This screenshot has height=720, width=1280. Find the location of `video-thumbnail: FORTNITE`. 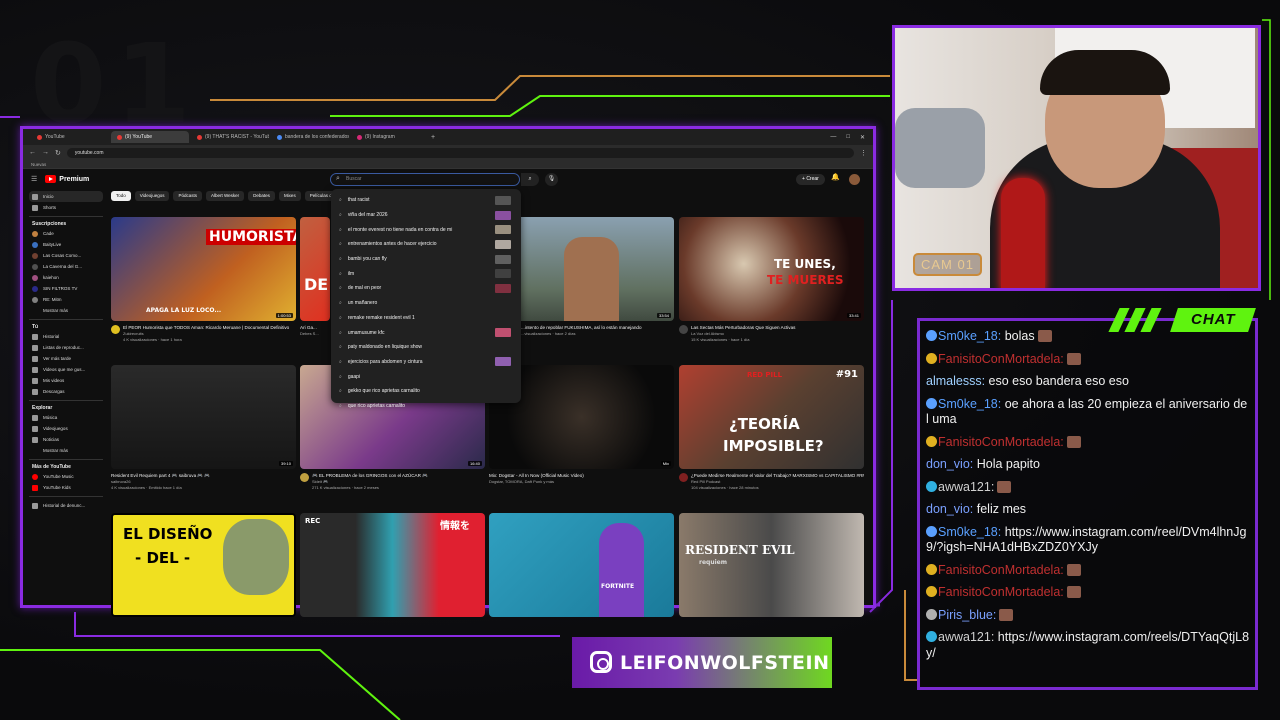

video-thumbnail: FORTNITE is located at coordinates (581, 565).